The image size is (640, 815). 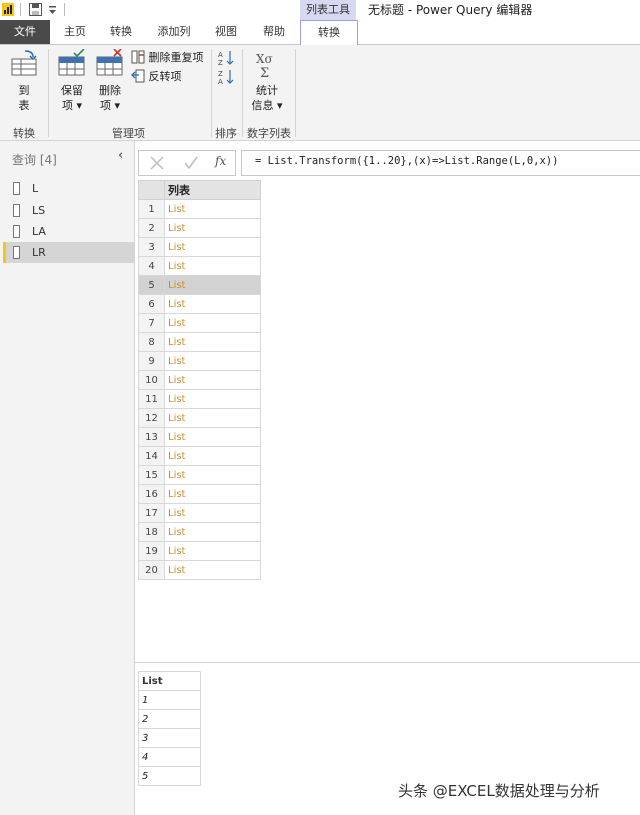 What do you see at coordinates (120, 155) in the screenshot?
I see `collapse-pane-icon: ‹` at bounding box center [120, 155].